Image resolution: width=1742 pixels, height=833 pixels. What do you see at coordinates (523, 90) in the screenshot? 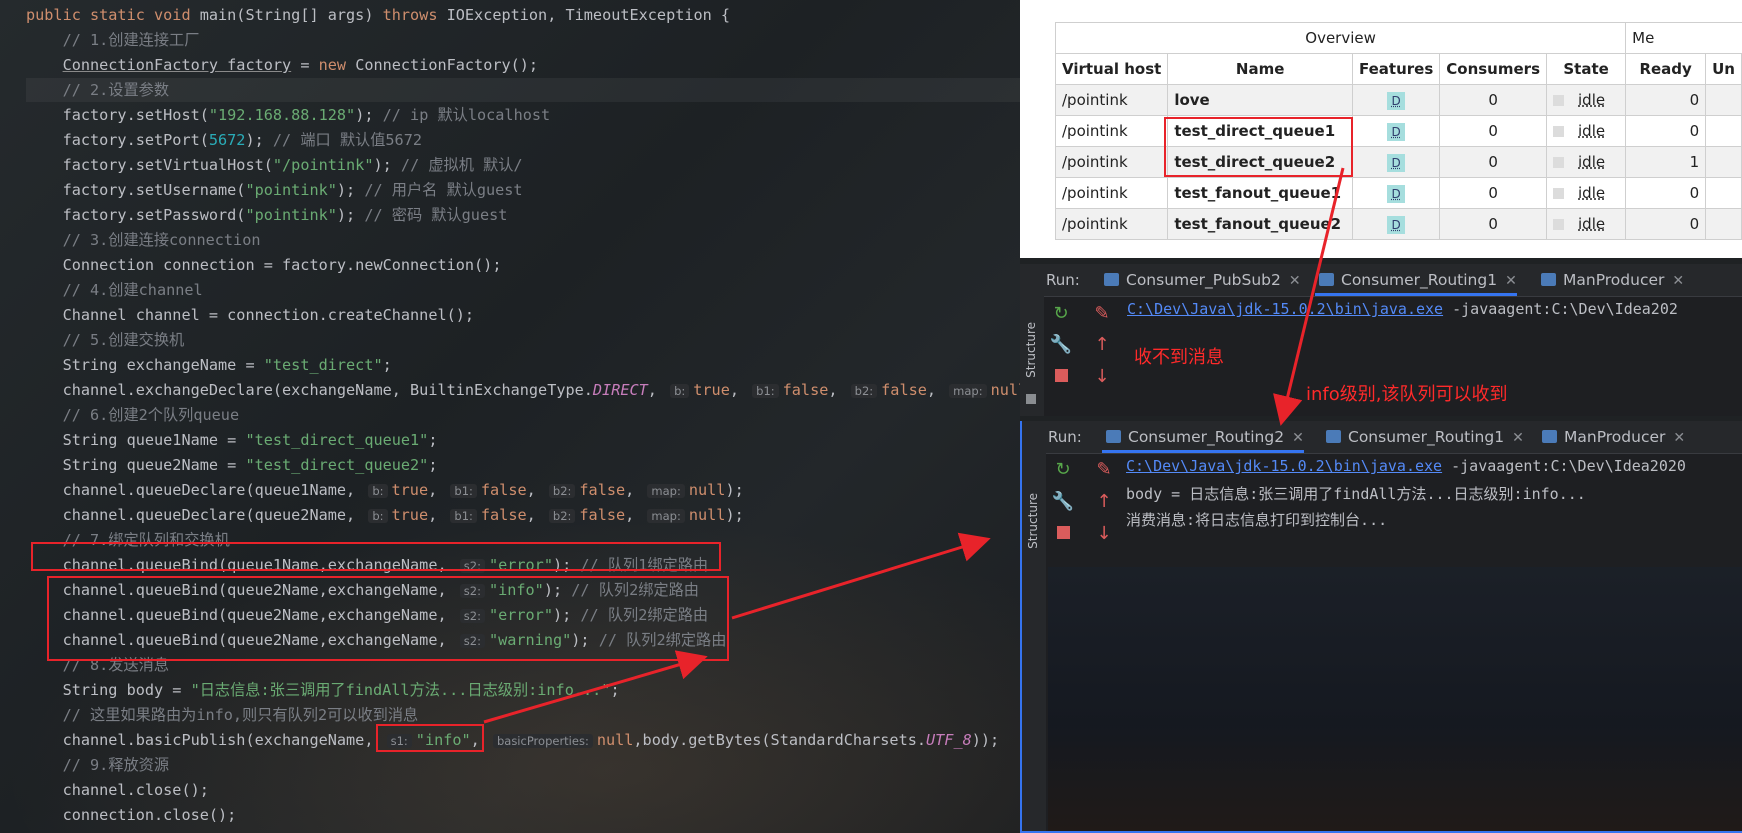
I see `code-line: // 2.设置参数` at bounding box center [523, 90].